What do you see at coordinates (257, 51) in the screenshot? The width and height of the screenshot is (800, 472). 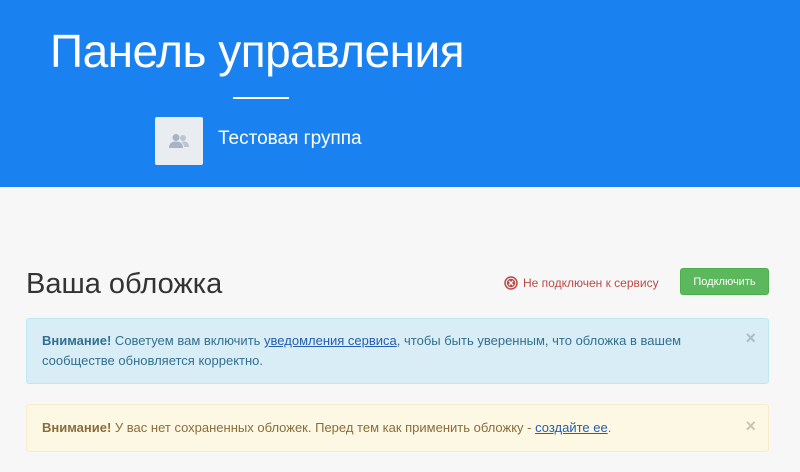 I see `page-title: Панель управления` at bounding box center [257, 51].